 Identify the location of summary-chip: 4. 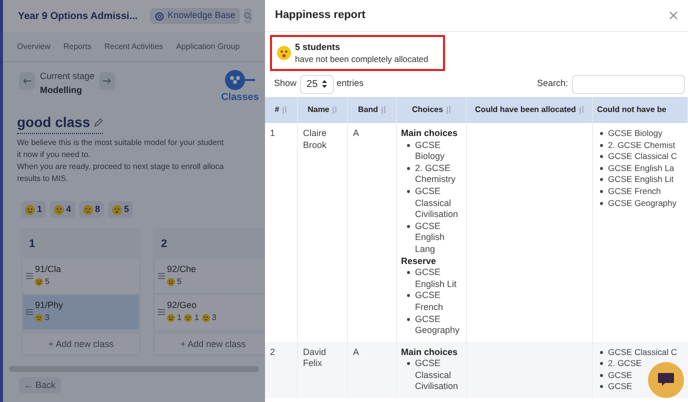
(63, 209).